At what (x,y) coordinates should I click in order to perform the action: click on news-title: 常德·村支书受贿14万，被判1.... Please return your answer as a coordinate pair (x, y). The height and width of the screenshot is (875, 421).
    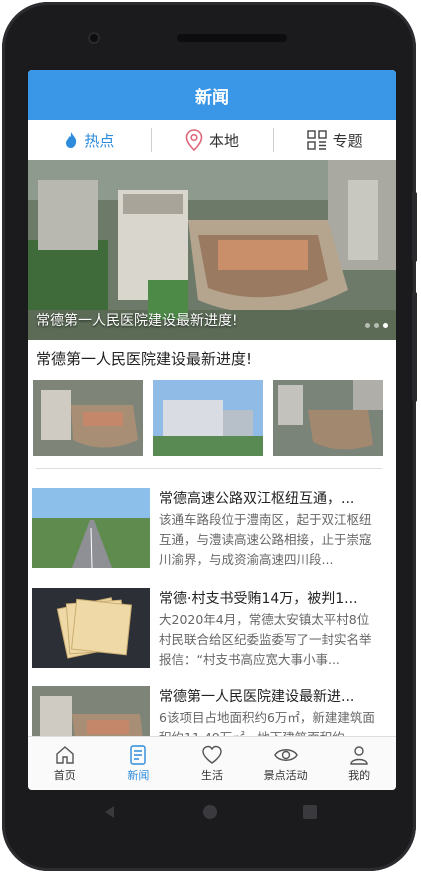
    Looking at the image, I should click on (258, 599).